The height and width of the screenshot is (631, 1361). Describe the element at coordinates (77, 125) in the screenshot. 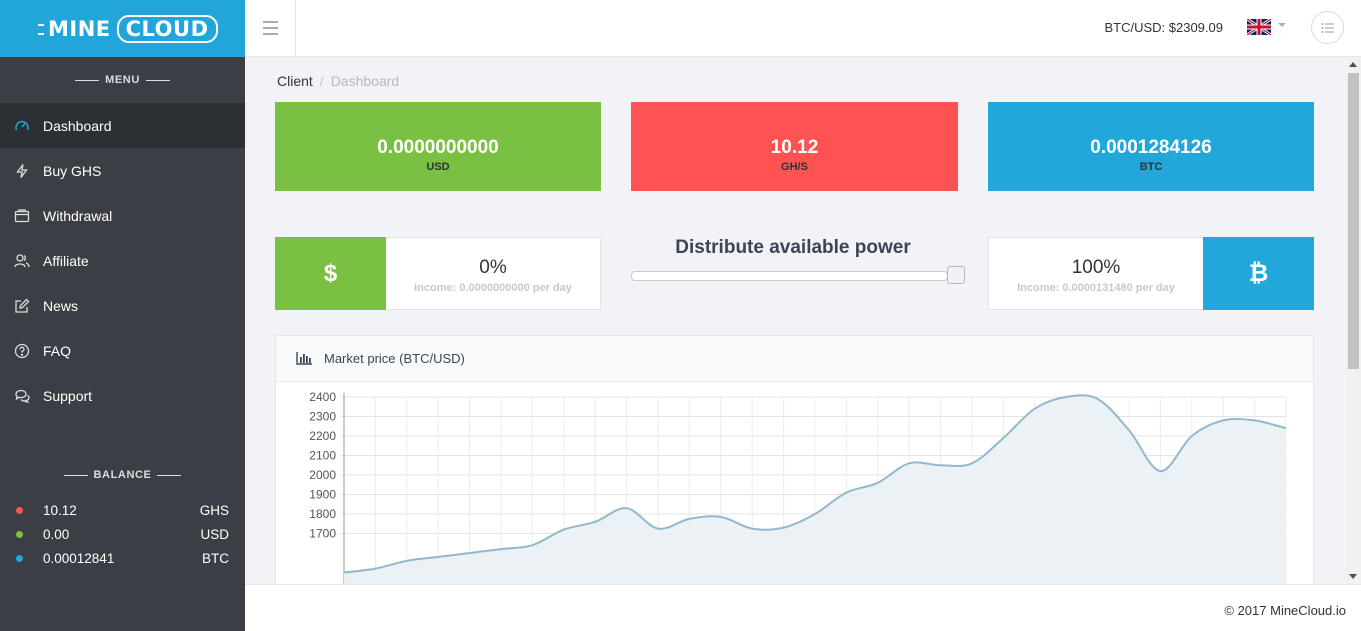

I see `sidebar-item-label: Dashboard` at that location.